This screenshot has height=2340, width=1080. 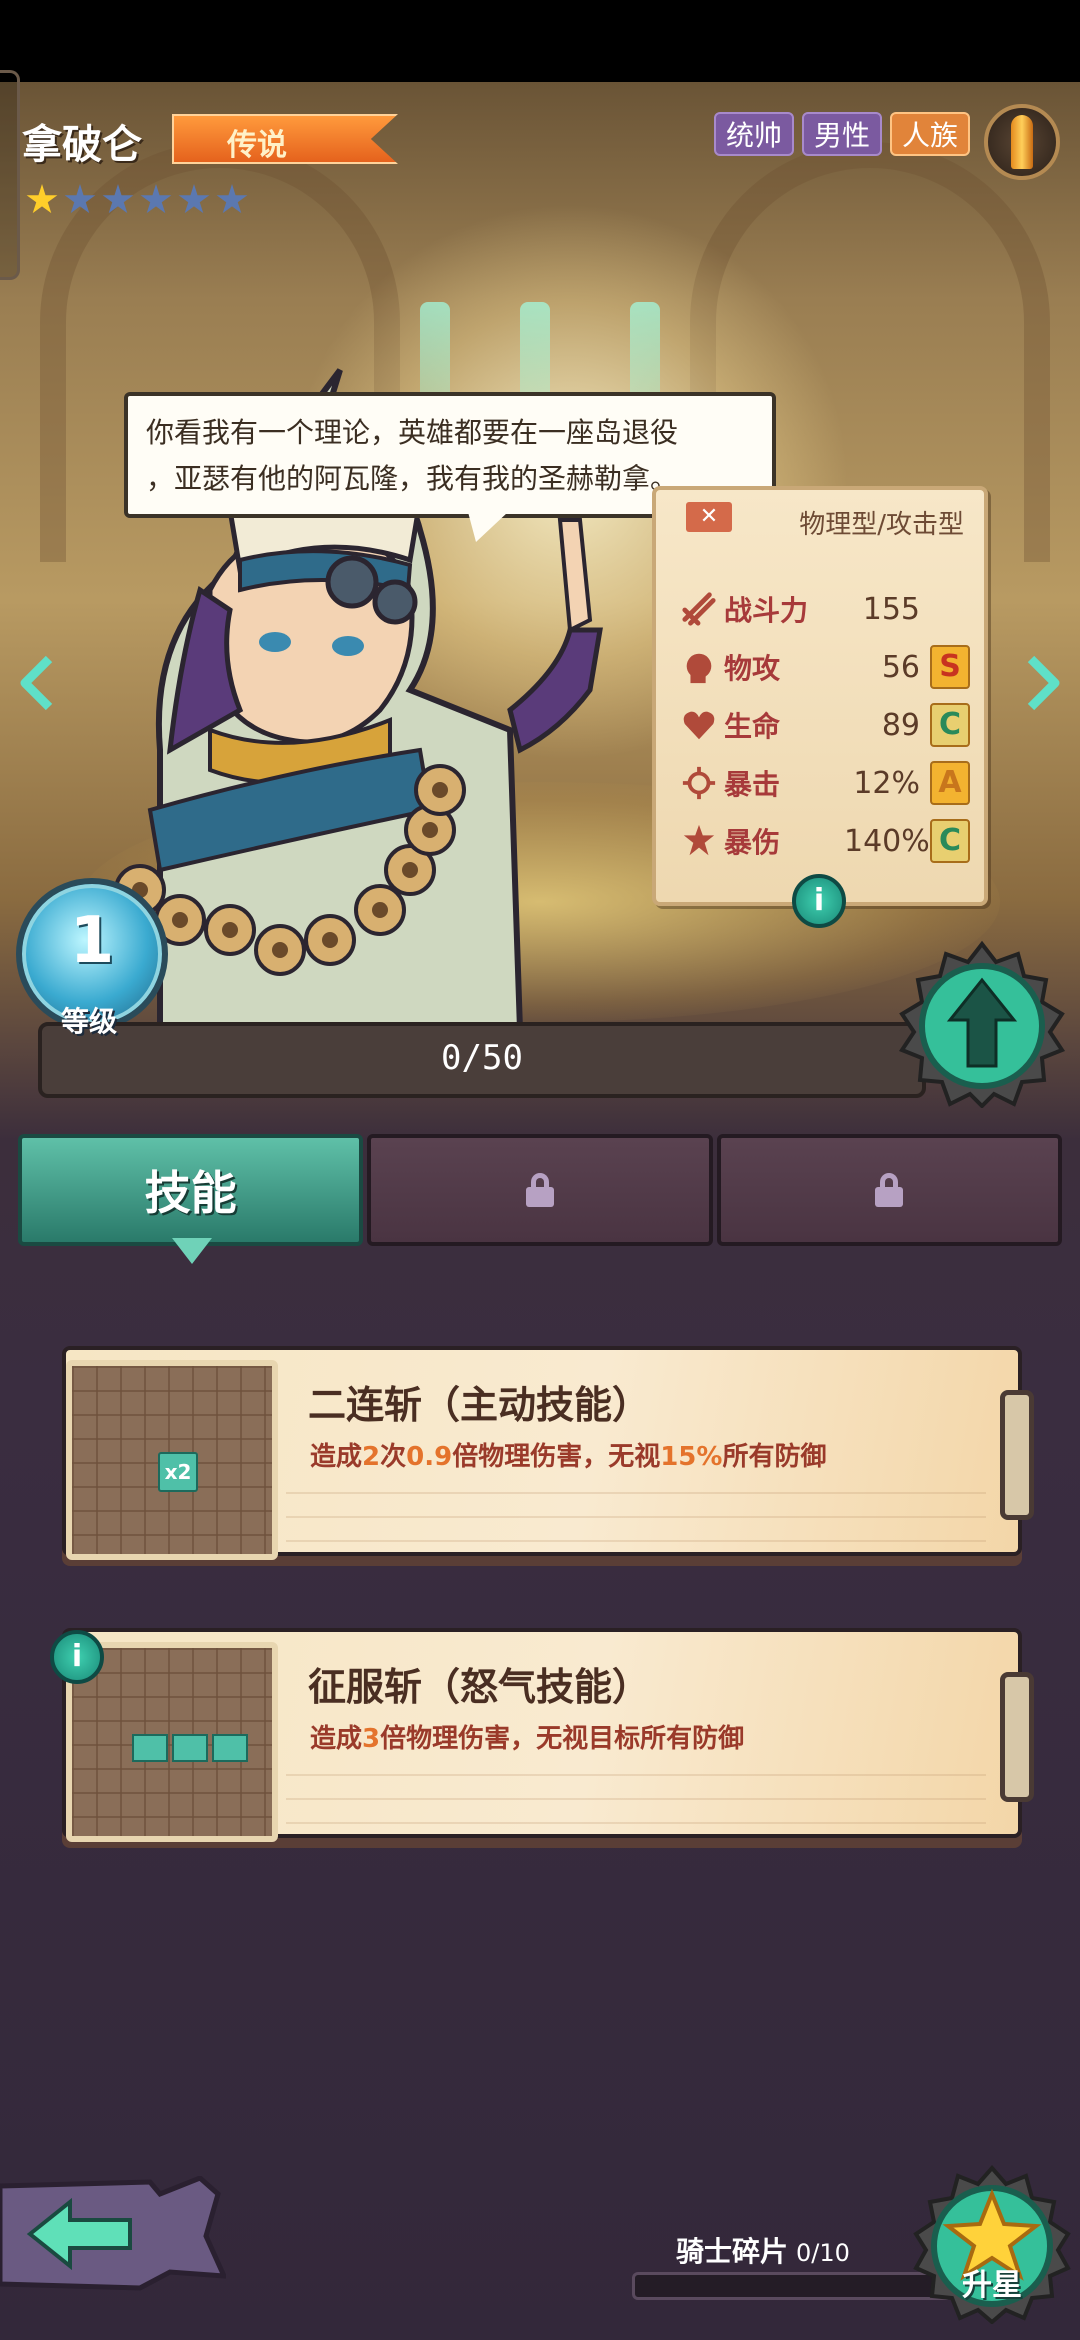 What do you see at coordinates (699, 609) in the screenshot?
I see `power-icon` at bounding box center [699, 609].